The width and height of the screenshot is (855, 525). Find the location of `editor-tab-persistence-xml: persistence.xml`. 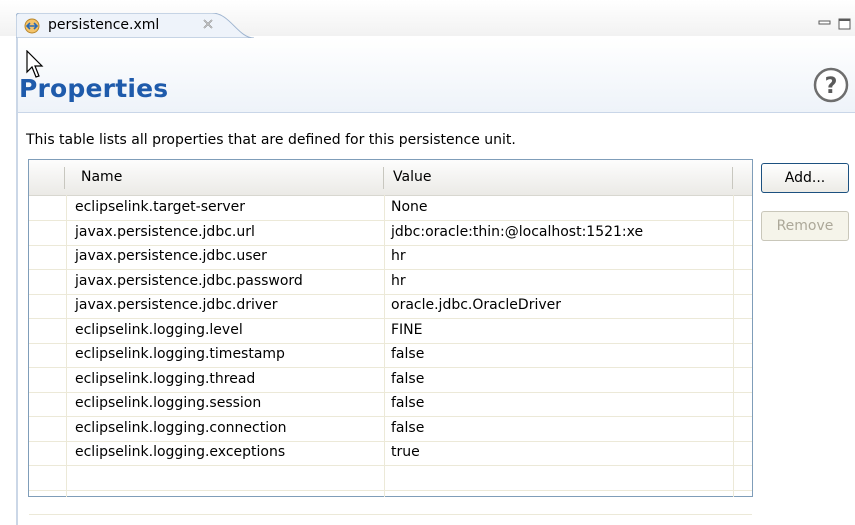

editor-tab-persistence-xml: persistence.xml is located at coordinates (135, 26).